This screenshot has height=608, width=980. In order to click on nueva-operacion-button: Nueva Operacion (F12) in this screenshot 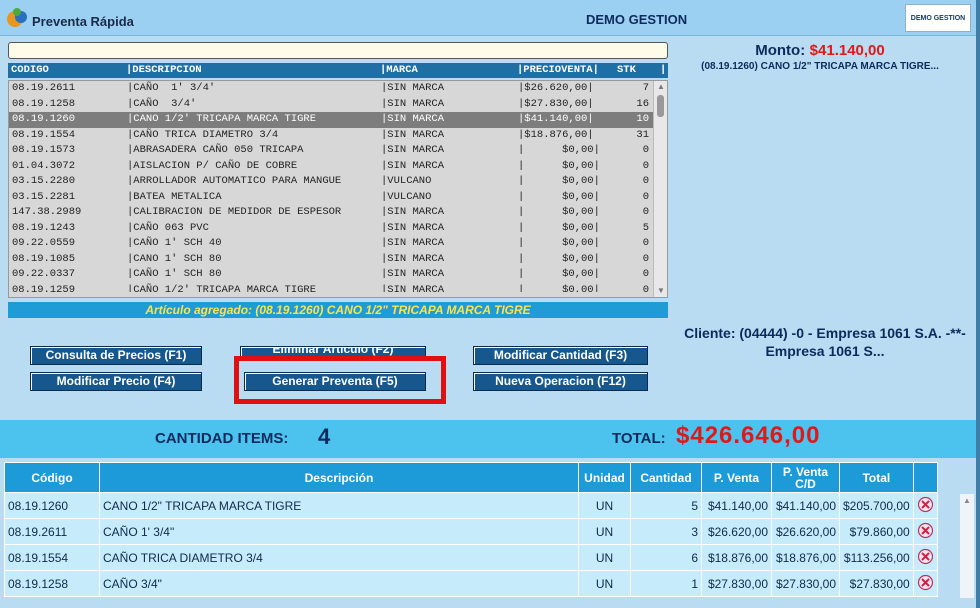, I will do `click(560, 381)`.